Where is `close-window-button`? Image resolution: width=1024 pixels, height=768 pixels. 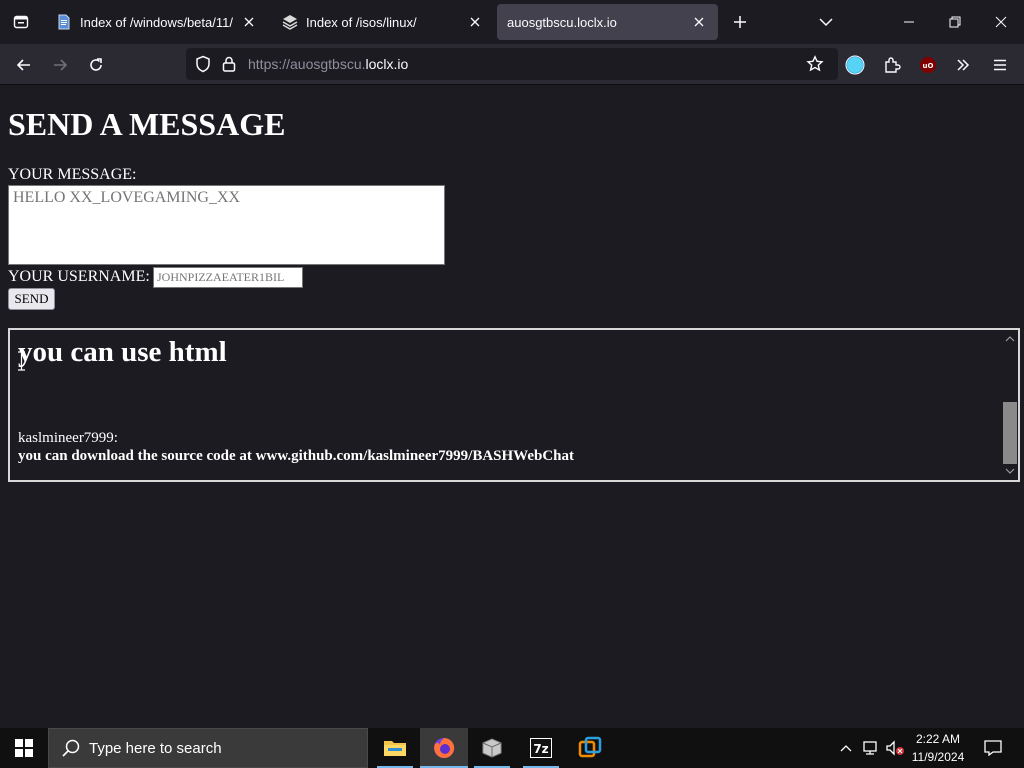 close-window-button is located at coordinates (1001, 22).